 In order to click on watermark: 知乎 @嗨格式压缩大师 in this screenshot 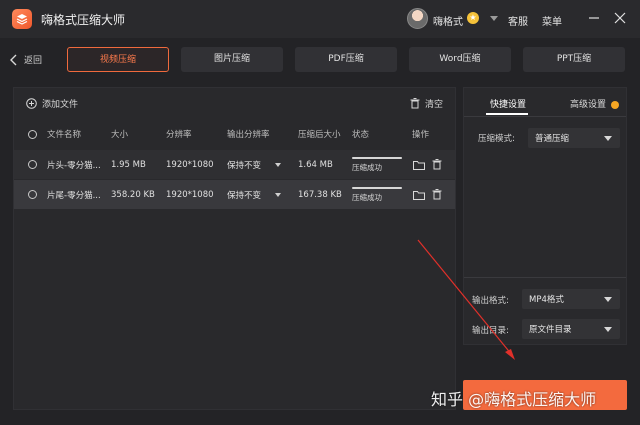, I will do `click(514, 399)`.